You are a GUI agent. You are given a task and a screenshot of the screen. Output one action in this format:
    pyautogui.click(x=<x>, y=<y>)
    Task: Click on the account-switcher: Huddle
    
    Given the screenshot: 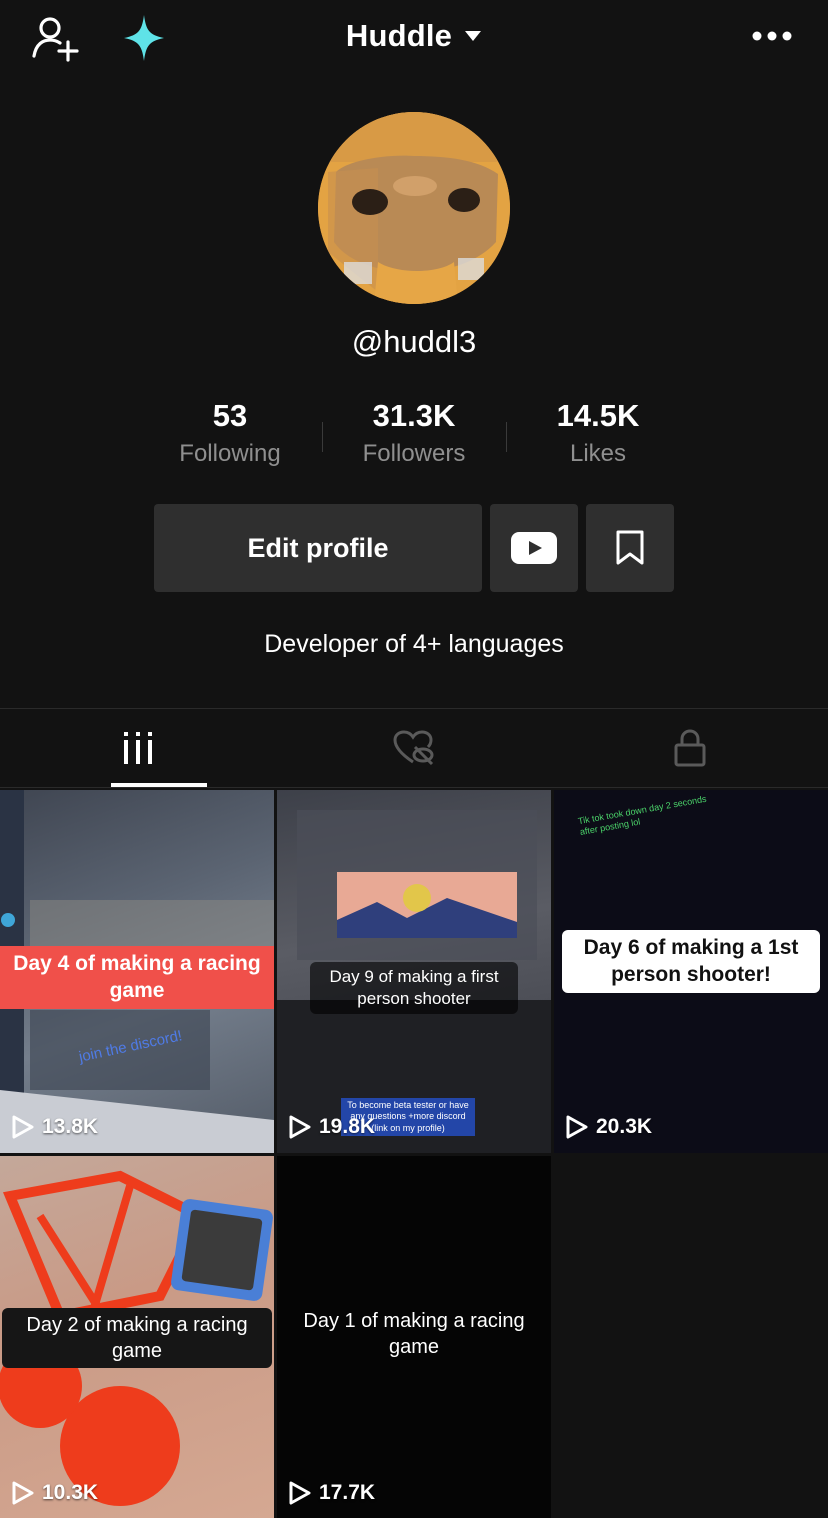 What is the action you would take?
    pyautogui.click(x=414, y=36)
    